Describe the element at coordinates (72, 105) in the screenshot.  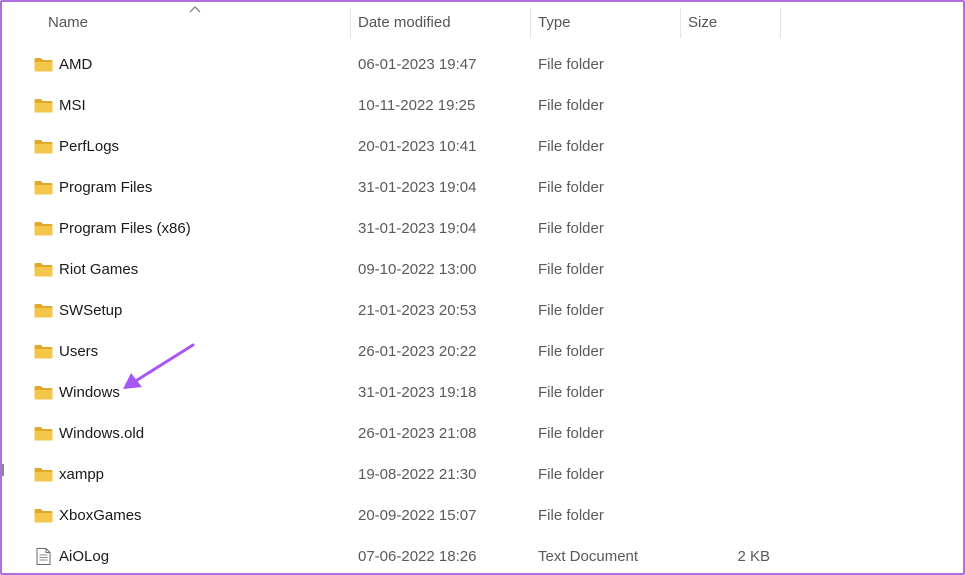
I see `file-name: MSI` at that location.